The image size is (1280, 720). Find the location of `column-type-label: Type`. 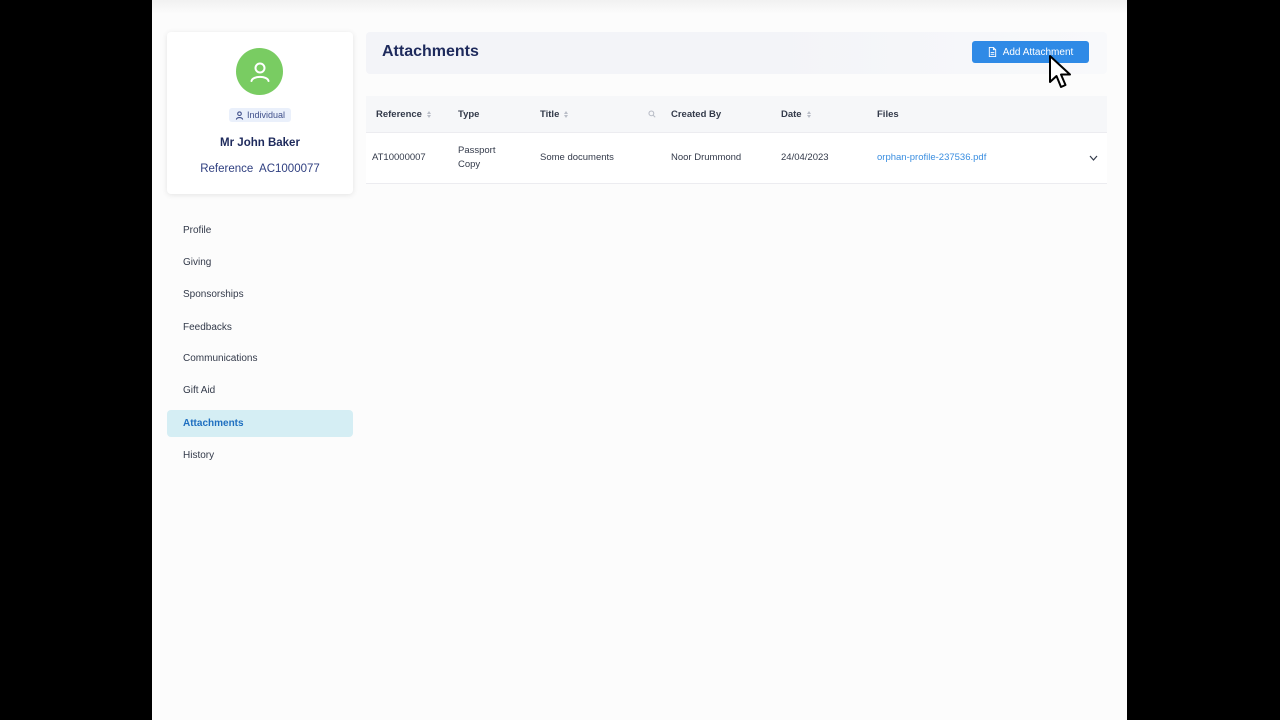

column-type-label: Type is located at coordinates (469, 114).